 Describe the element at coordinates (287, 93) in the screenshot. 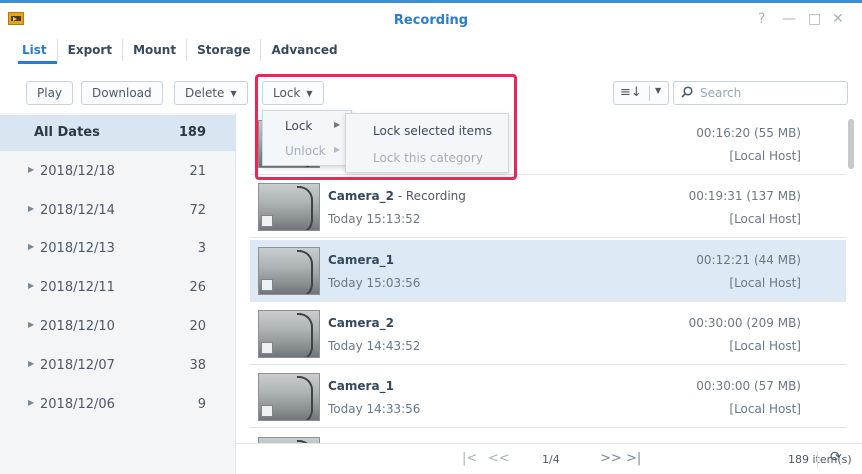

I see `lock-button-label: Lock` at that location.